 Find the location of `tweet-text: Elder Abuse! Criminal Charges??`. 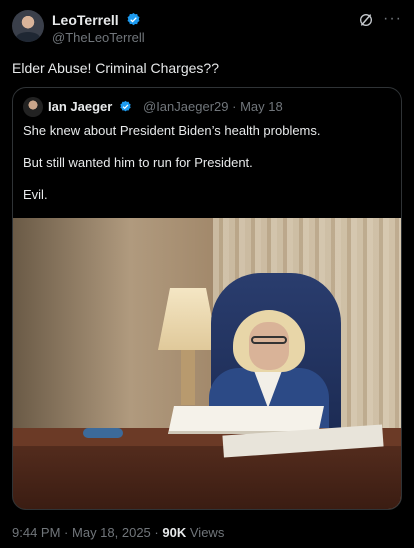

tweet-text: Elder Abuse! Criminal Charges?? is located at coordinates (115, 68).